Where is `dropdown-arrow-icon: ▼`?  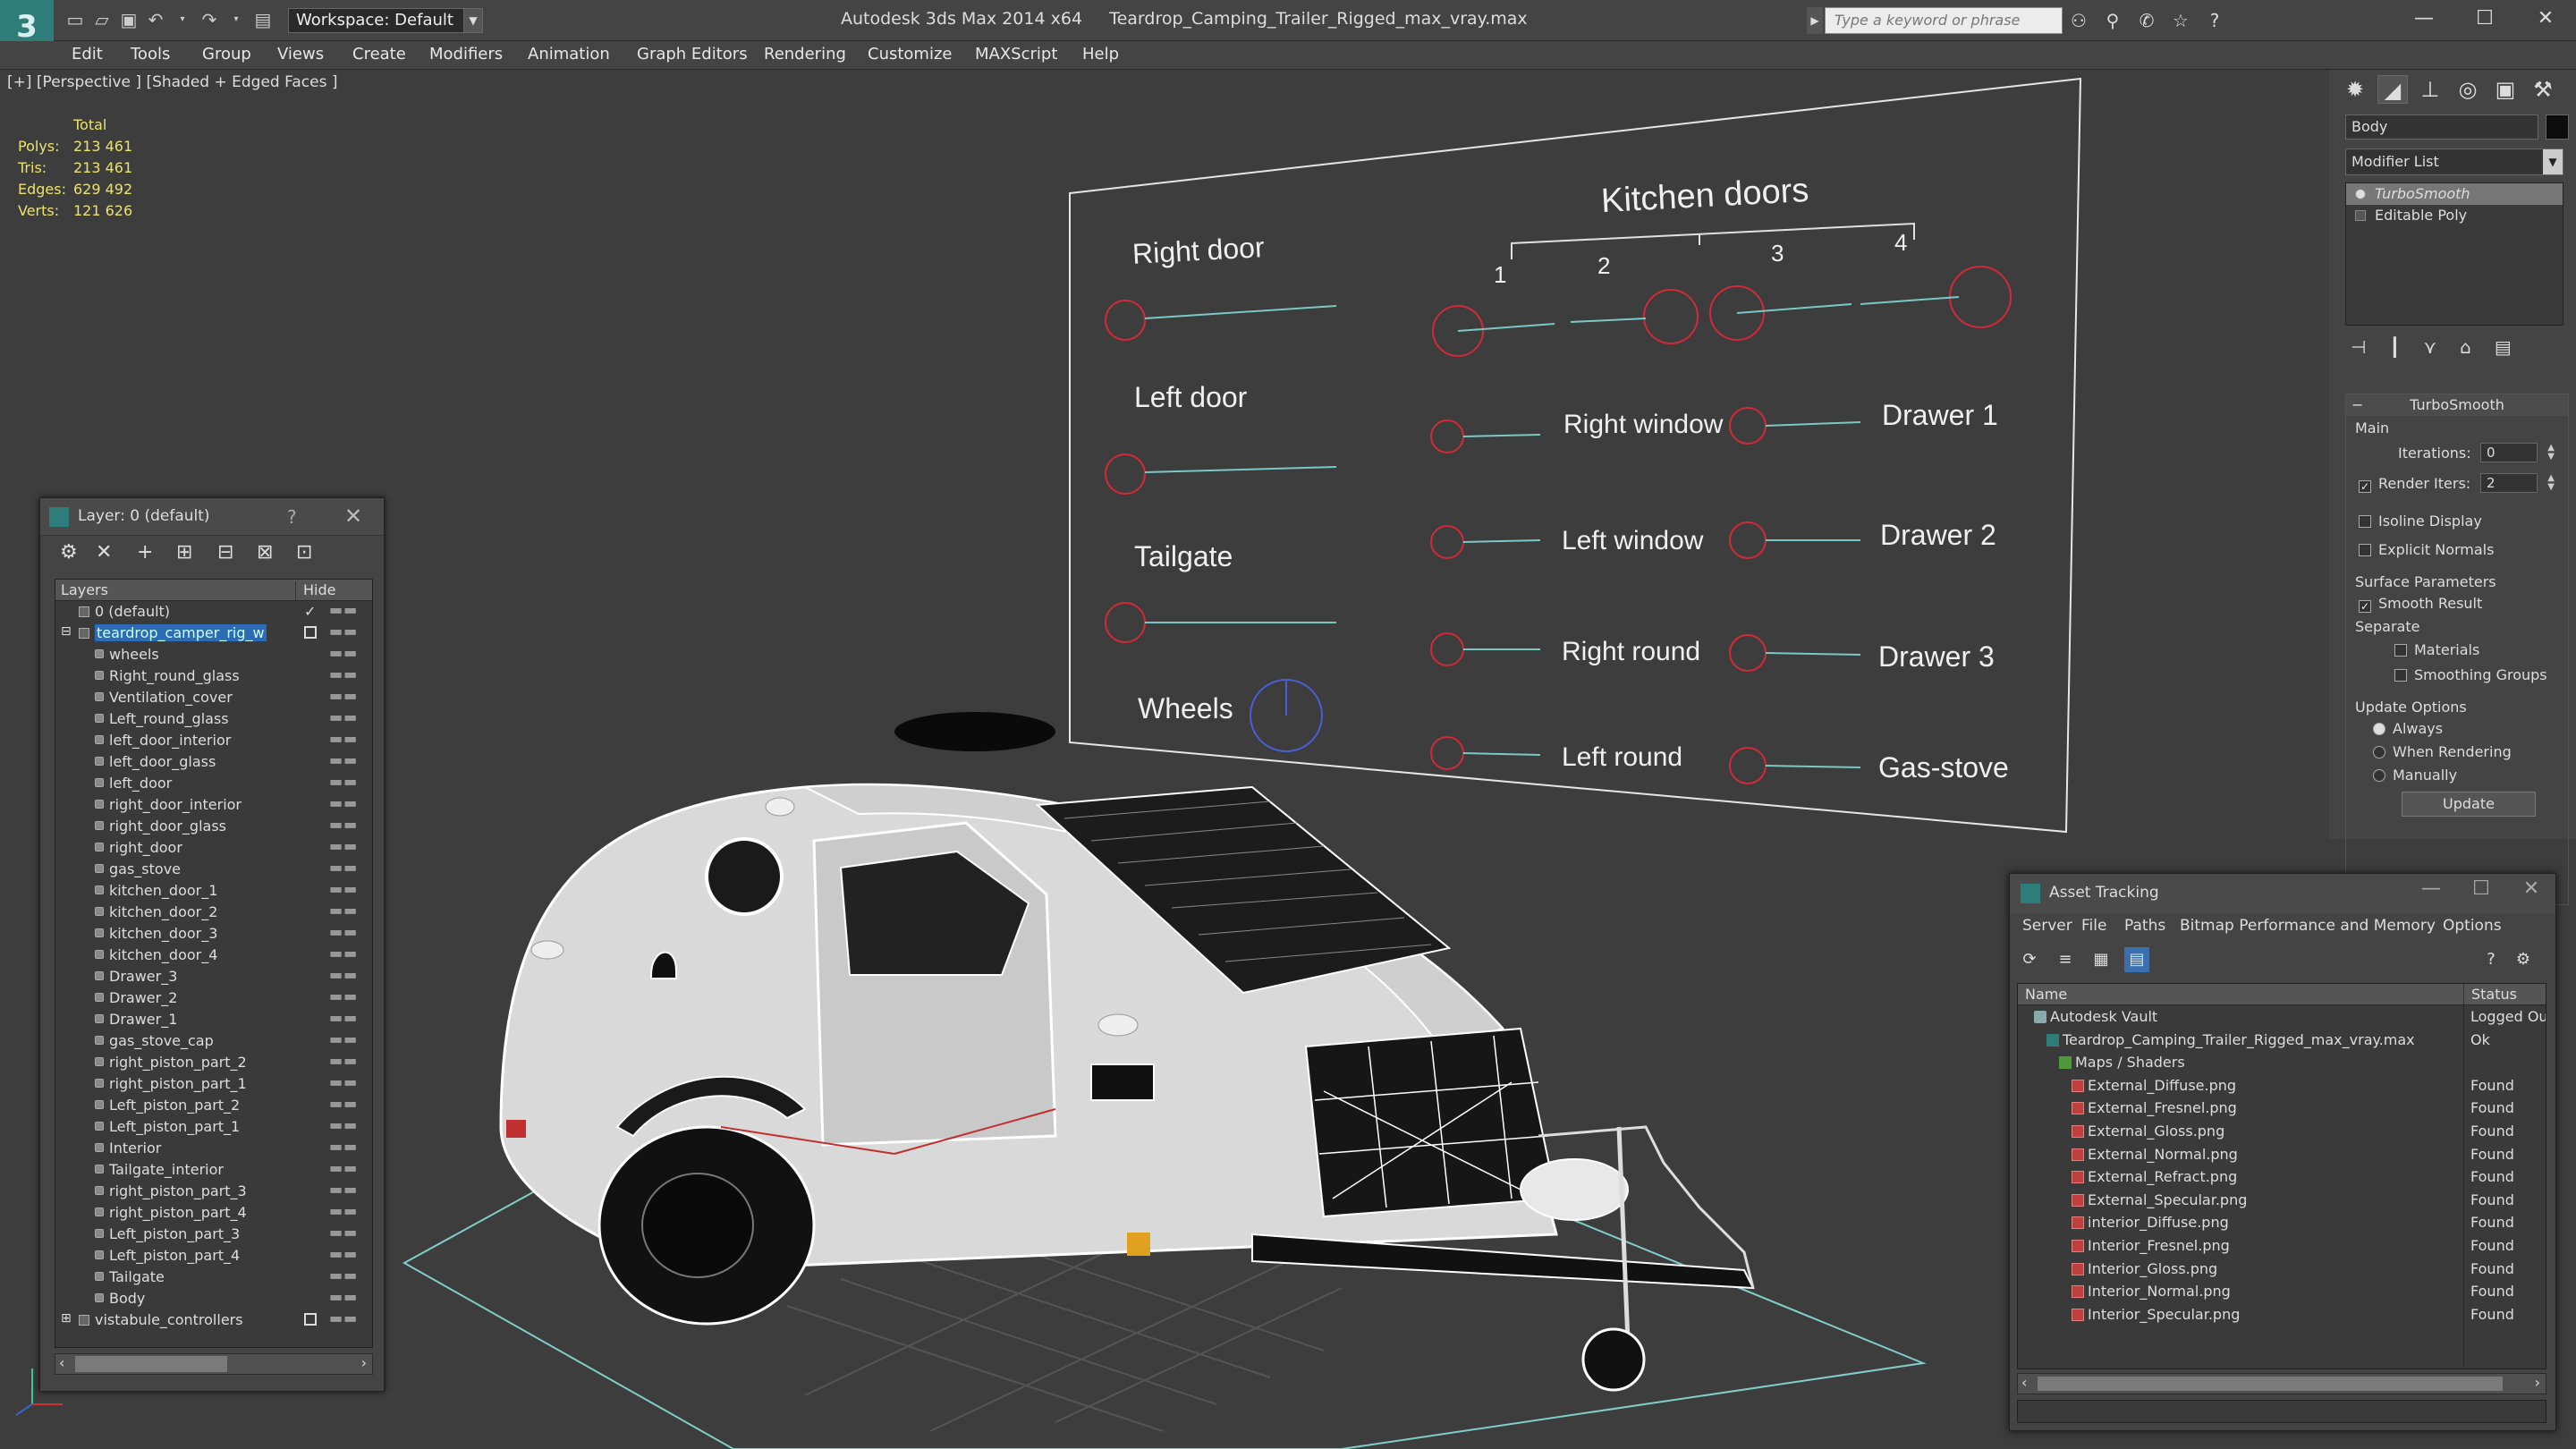 dropdown-arrow-icon: ▼ is located at coordinates (2553, 161).